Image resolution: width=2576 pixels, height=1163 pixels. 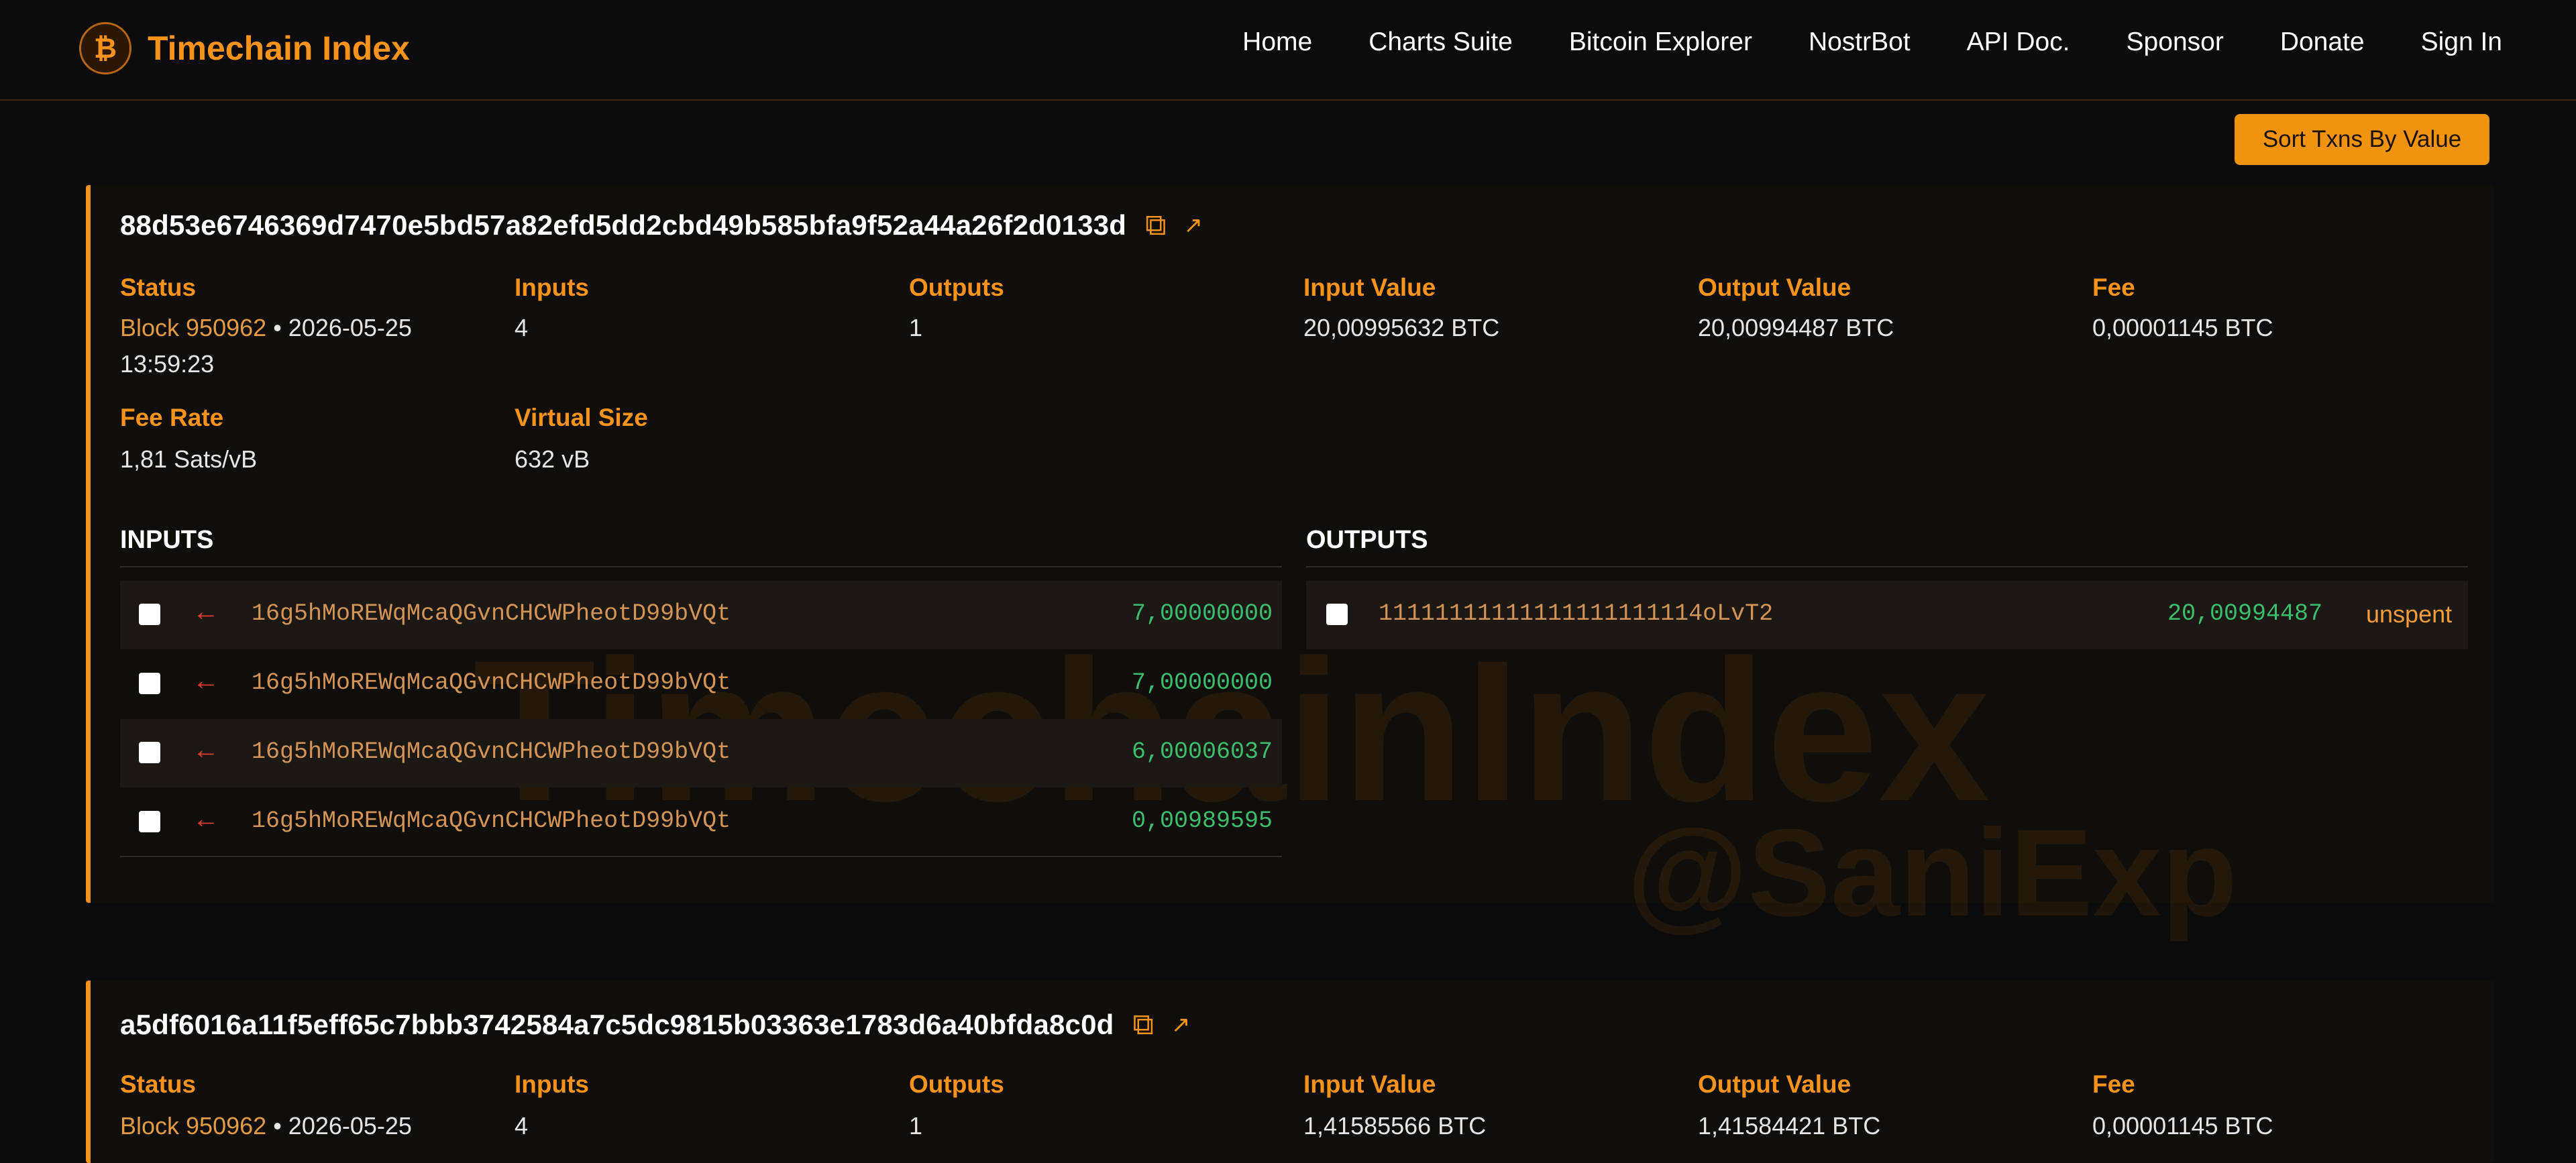 I want to click on outputs-heading: OUTPUTS, so click(x=1367, y=540).